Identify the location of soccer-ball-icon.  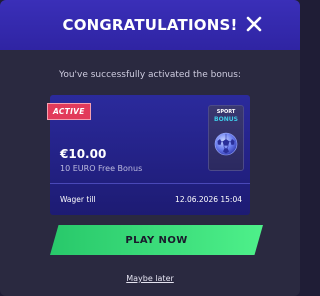
(226, 144).